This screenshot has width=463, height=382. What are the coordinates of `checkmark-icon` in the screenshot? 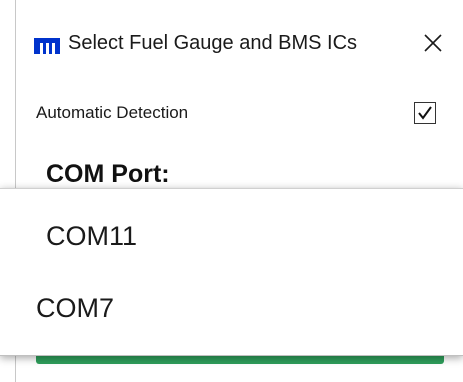 It's located at (425, 113).